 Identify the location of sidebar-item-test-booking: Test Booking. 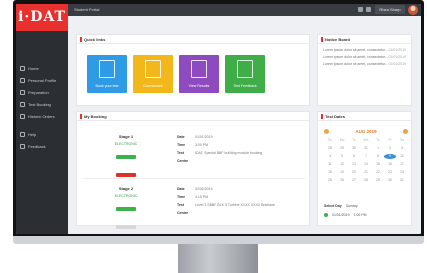
(42, 104).